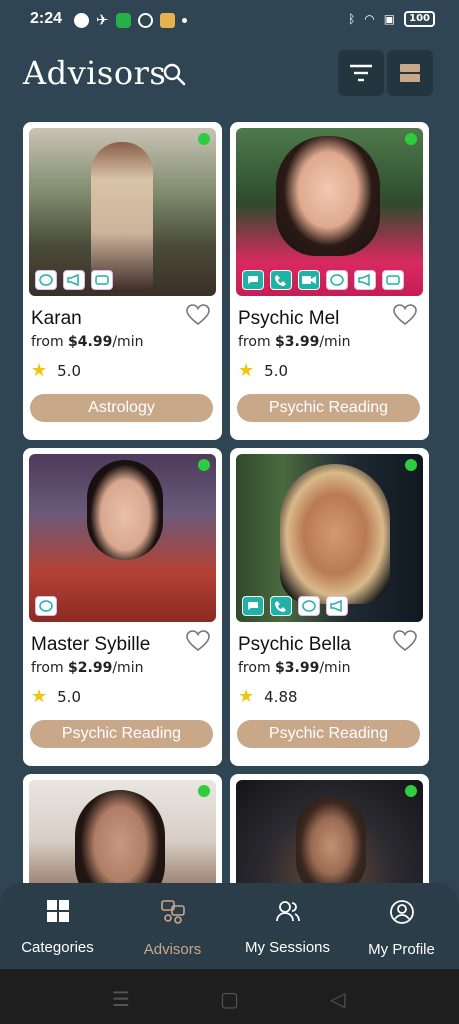 This screenshot has height=1024, width=459. Describe the element at coordinates (229, 999) in the screenshot. I see `home-icon: ▢` at that location.